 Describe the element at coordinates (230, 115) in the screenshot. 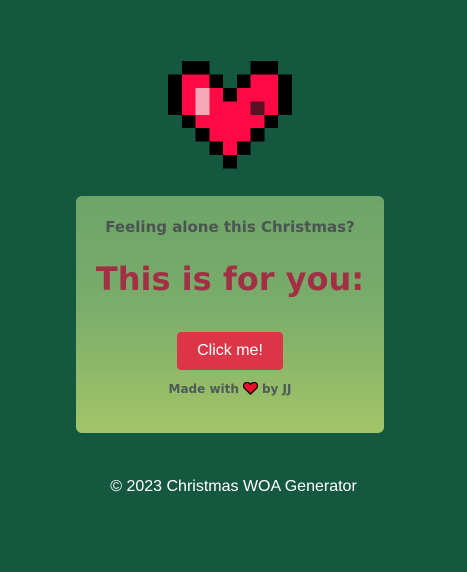

I see `pixel-heart-icon` at that location.